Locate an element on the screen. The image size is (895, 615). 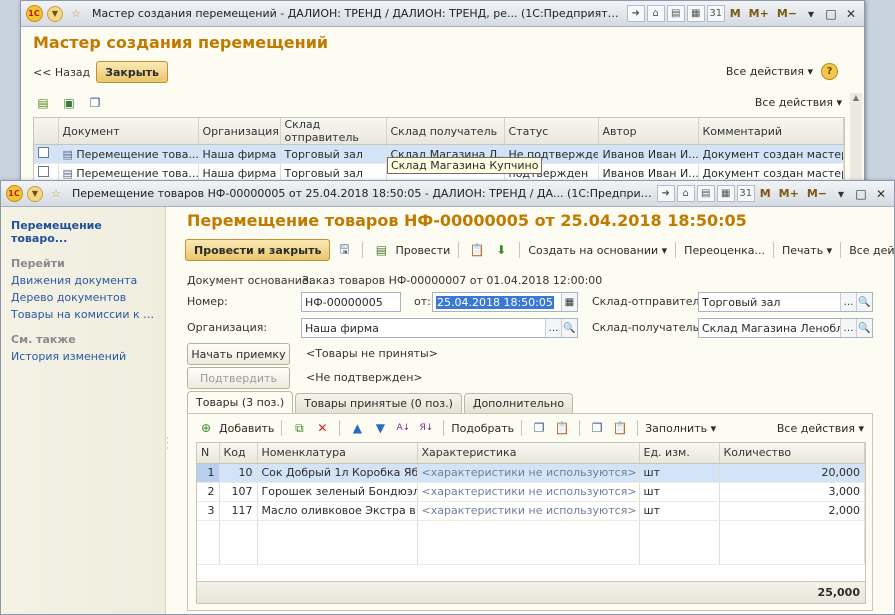
col-header: Автор is located at coordinates (648, 131).